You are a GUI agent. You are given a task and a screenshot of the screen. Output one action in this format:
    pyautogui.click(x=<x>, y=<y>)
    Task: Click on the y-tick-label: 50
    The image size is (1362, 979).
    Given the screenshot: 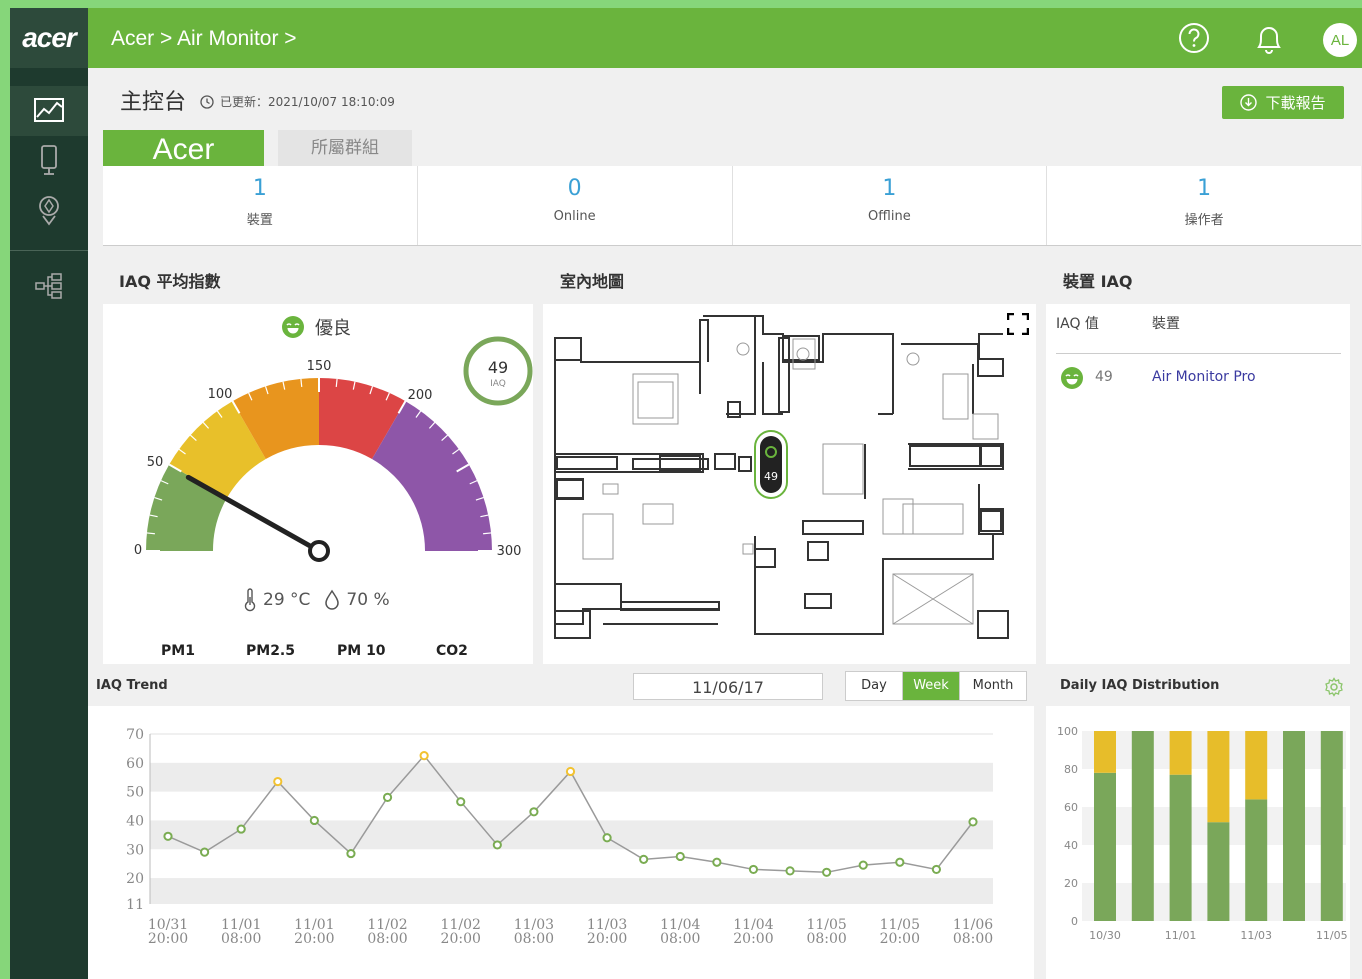 What is the action you would take?
    pyautogui.click(x=135, y=793)
    